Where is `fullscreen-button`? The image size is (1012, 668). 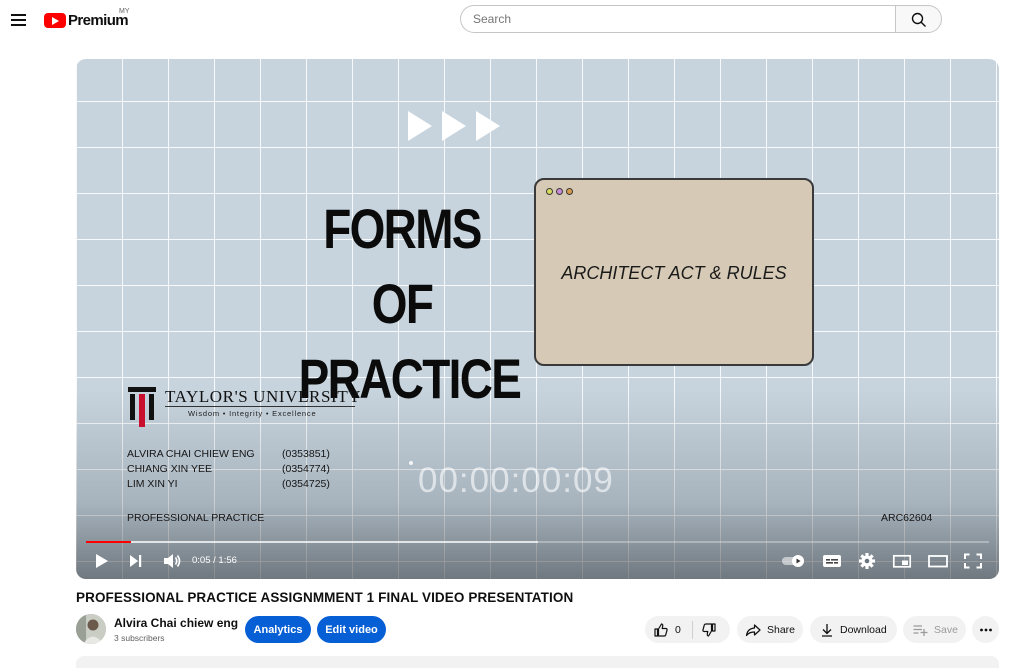 fullscreen-button is located at coordinates (973, 561).